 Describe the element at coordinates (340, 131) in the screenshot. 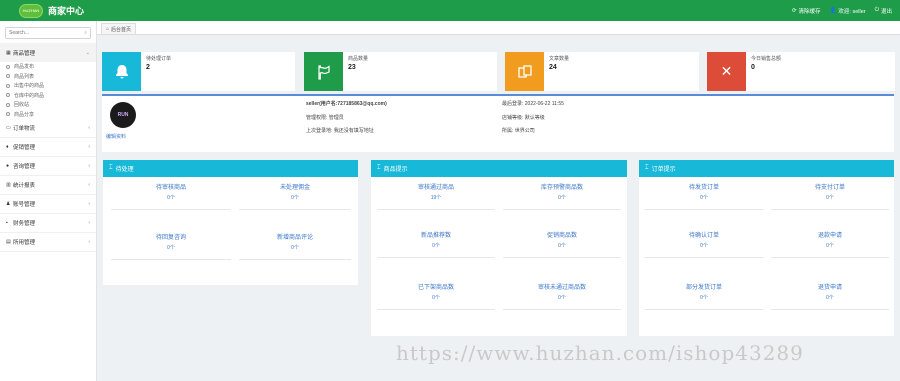

I see `seller-location: 上次登录地: 我还没有填写地址` at that location.